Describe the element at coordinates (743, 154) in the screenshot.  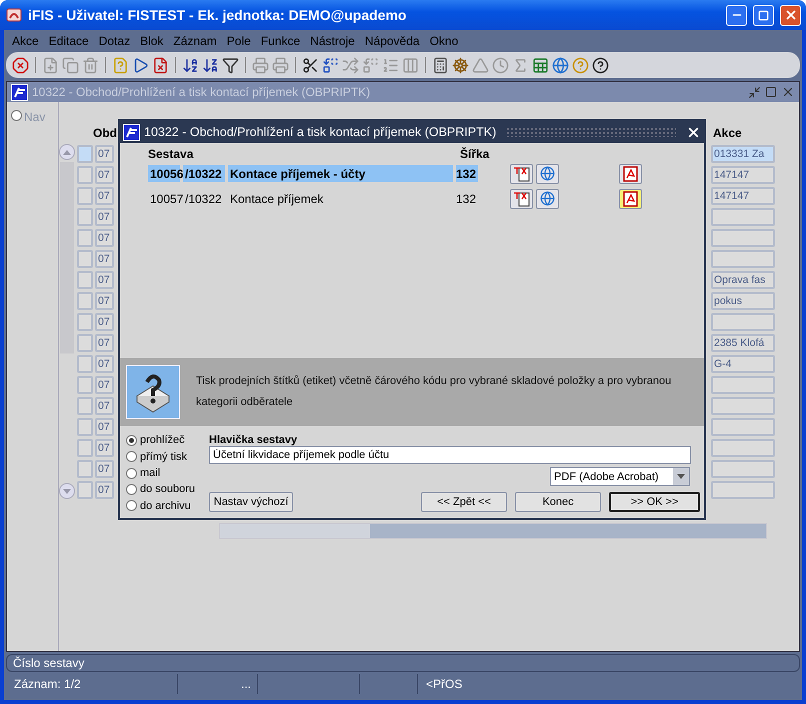
I see `action-cell: 013331 Za` at that location.